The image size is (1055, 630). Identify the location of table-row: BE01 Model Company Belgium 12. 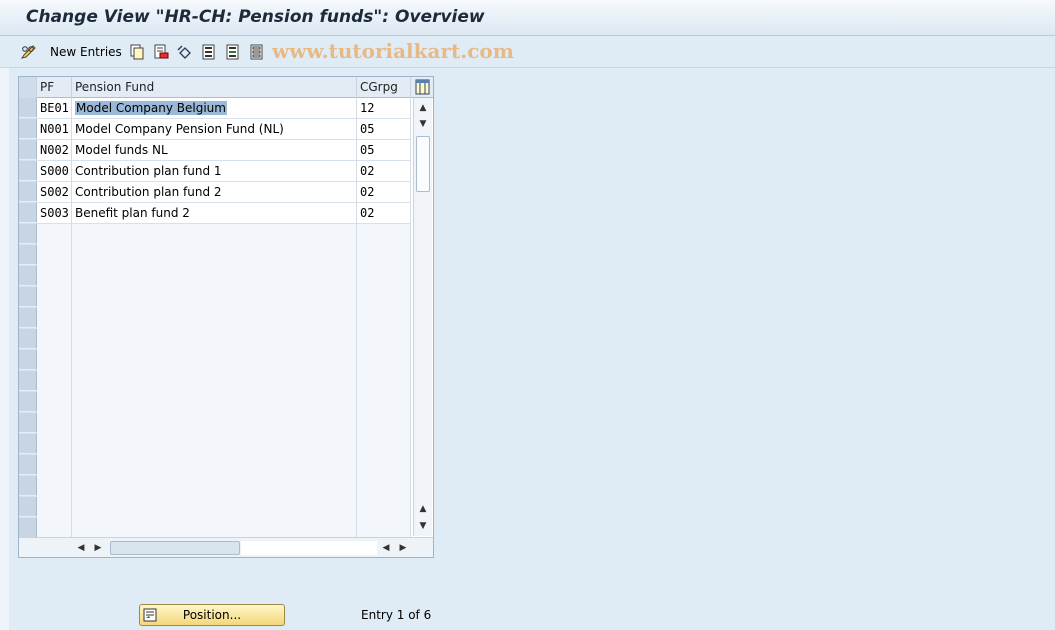
(215, 108).